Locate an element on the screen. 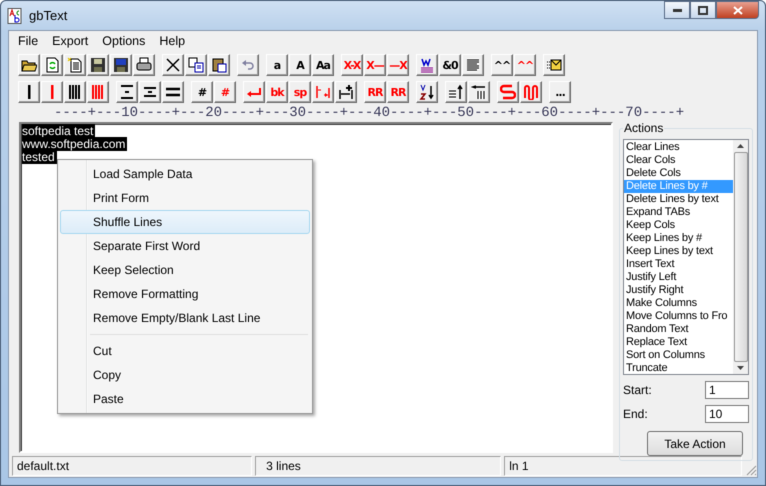 This screenshot has height=486, width=766. context-menu-item: Remove Empty/Blank Last Line is located at coordinates (185, 318).